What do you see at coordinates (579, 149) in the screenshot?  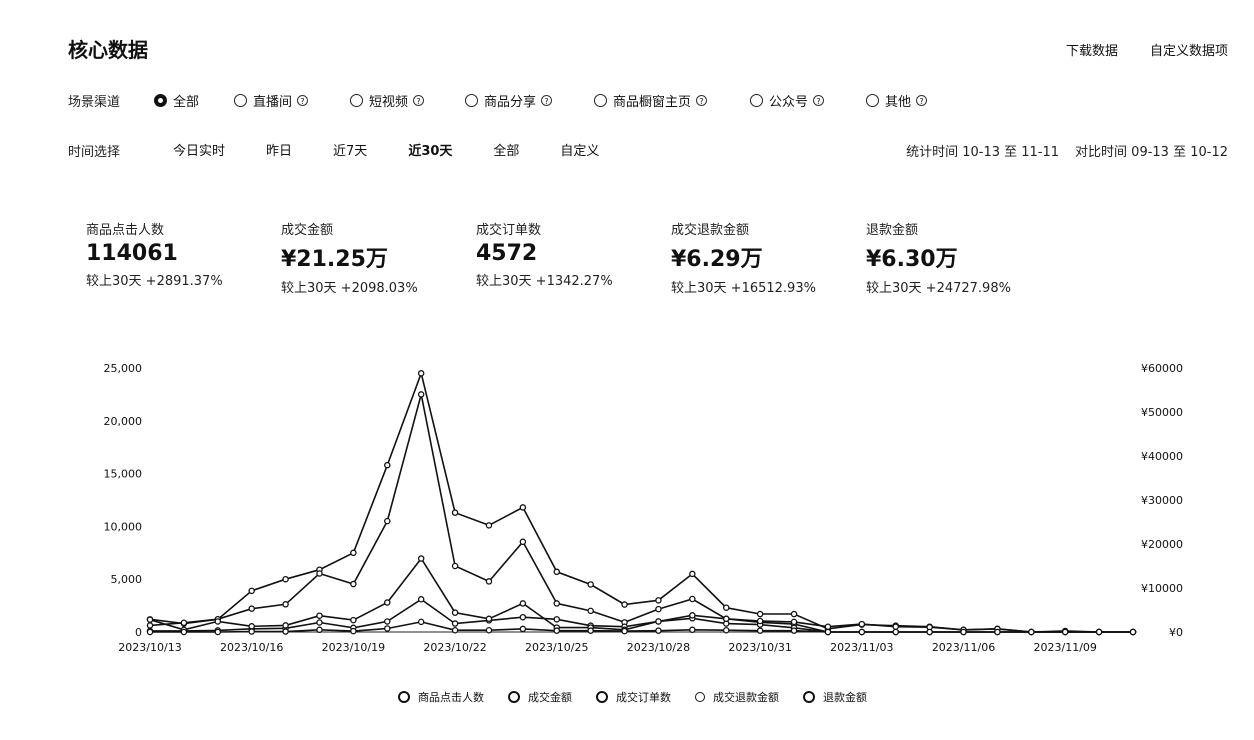 I see `time-option: 自定义` at bounding box center [579, 149].